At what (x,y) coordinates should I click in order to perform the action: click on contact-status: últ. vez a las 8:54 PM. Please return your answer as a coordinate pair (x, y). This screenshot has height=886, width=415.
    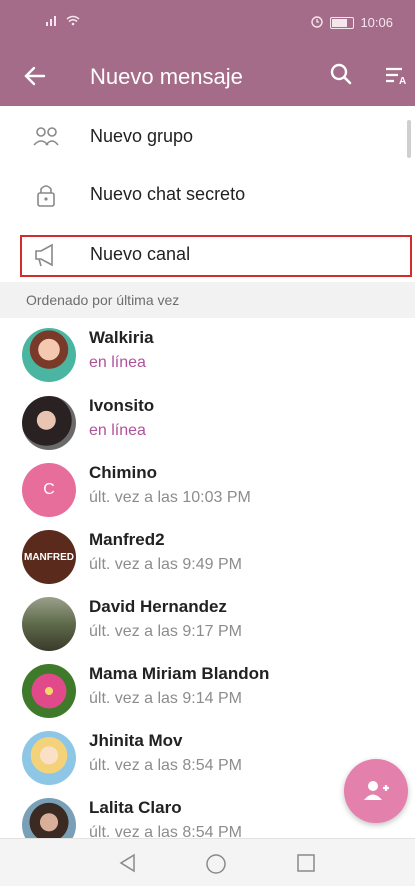
    Looking at the image, I should click on (165, 765).